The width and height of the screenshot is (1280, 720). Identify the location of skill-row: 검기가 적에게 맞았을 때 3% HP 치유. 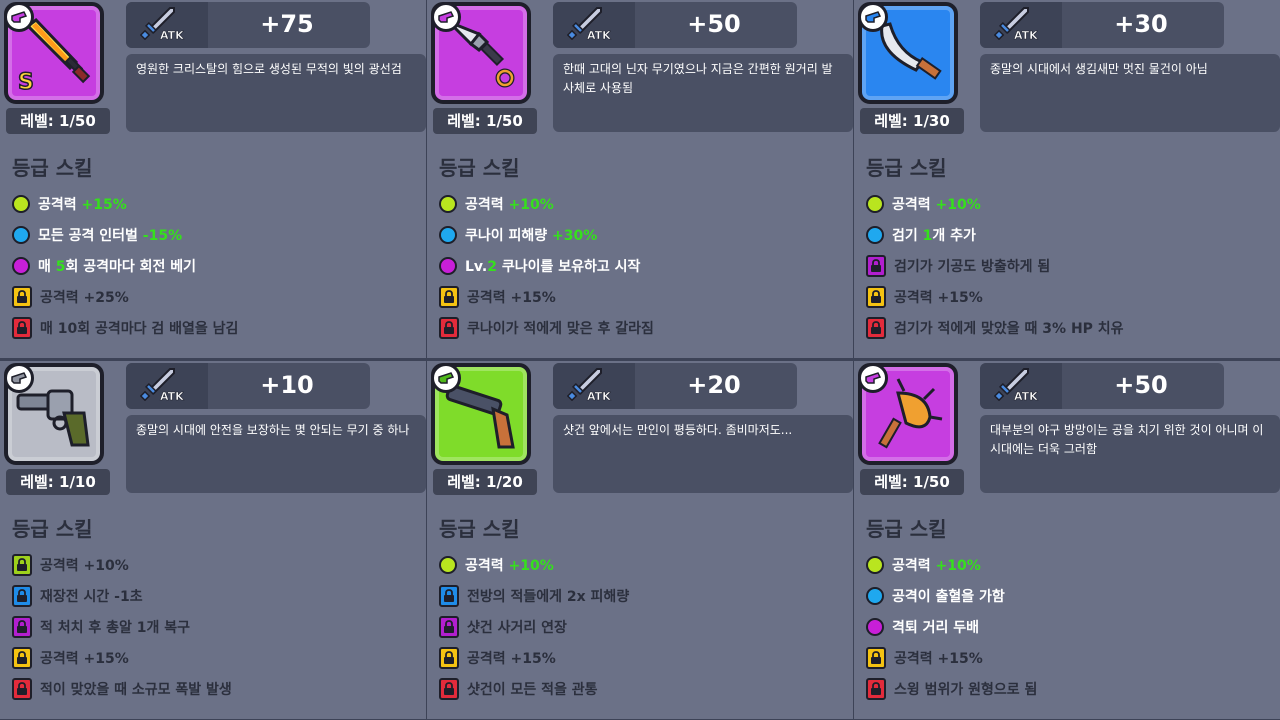
(1071, 327).